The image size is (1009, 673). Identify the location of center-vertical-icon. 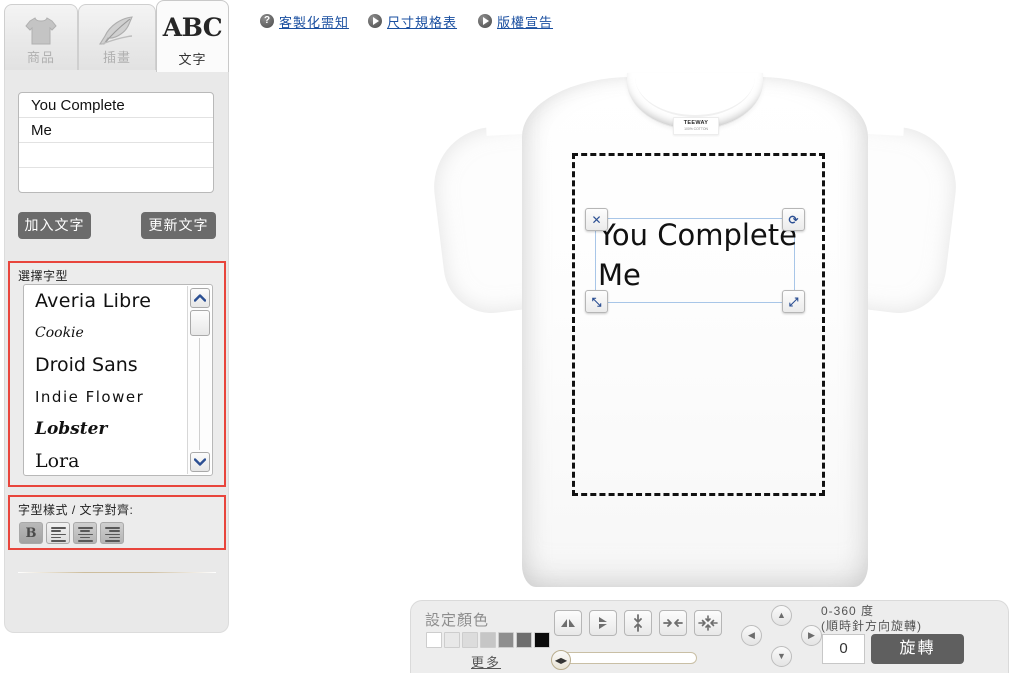
(638, 623).